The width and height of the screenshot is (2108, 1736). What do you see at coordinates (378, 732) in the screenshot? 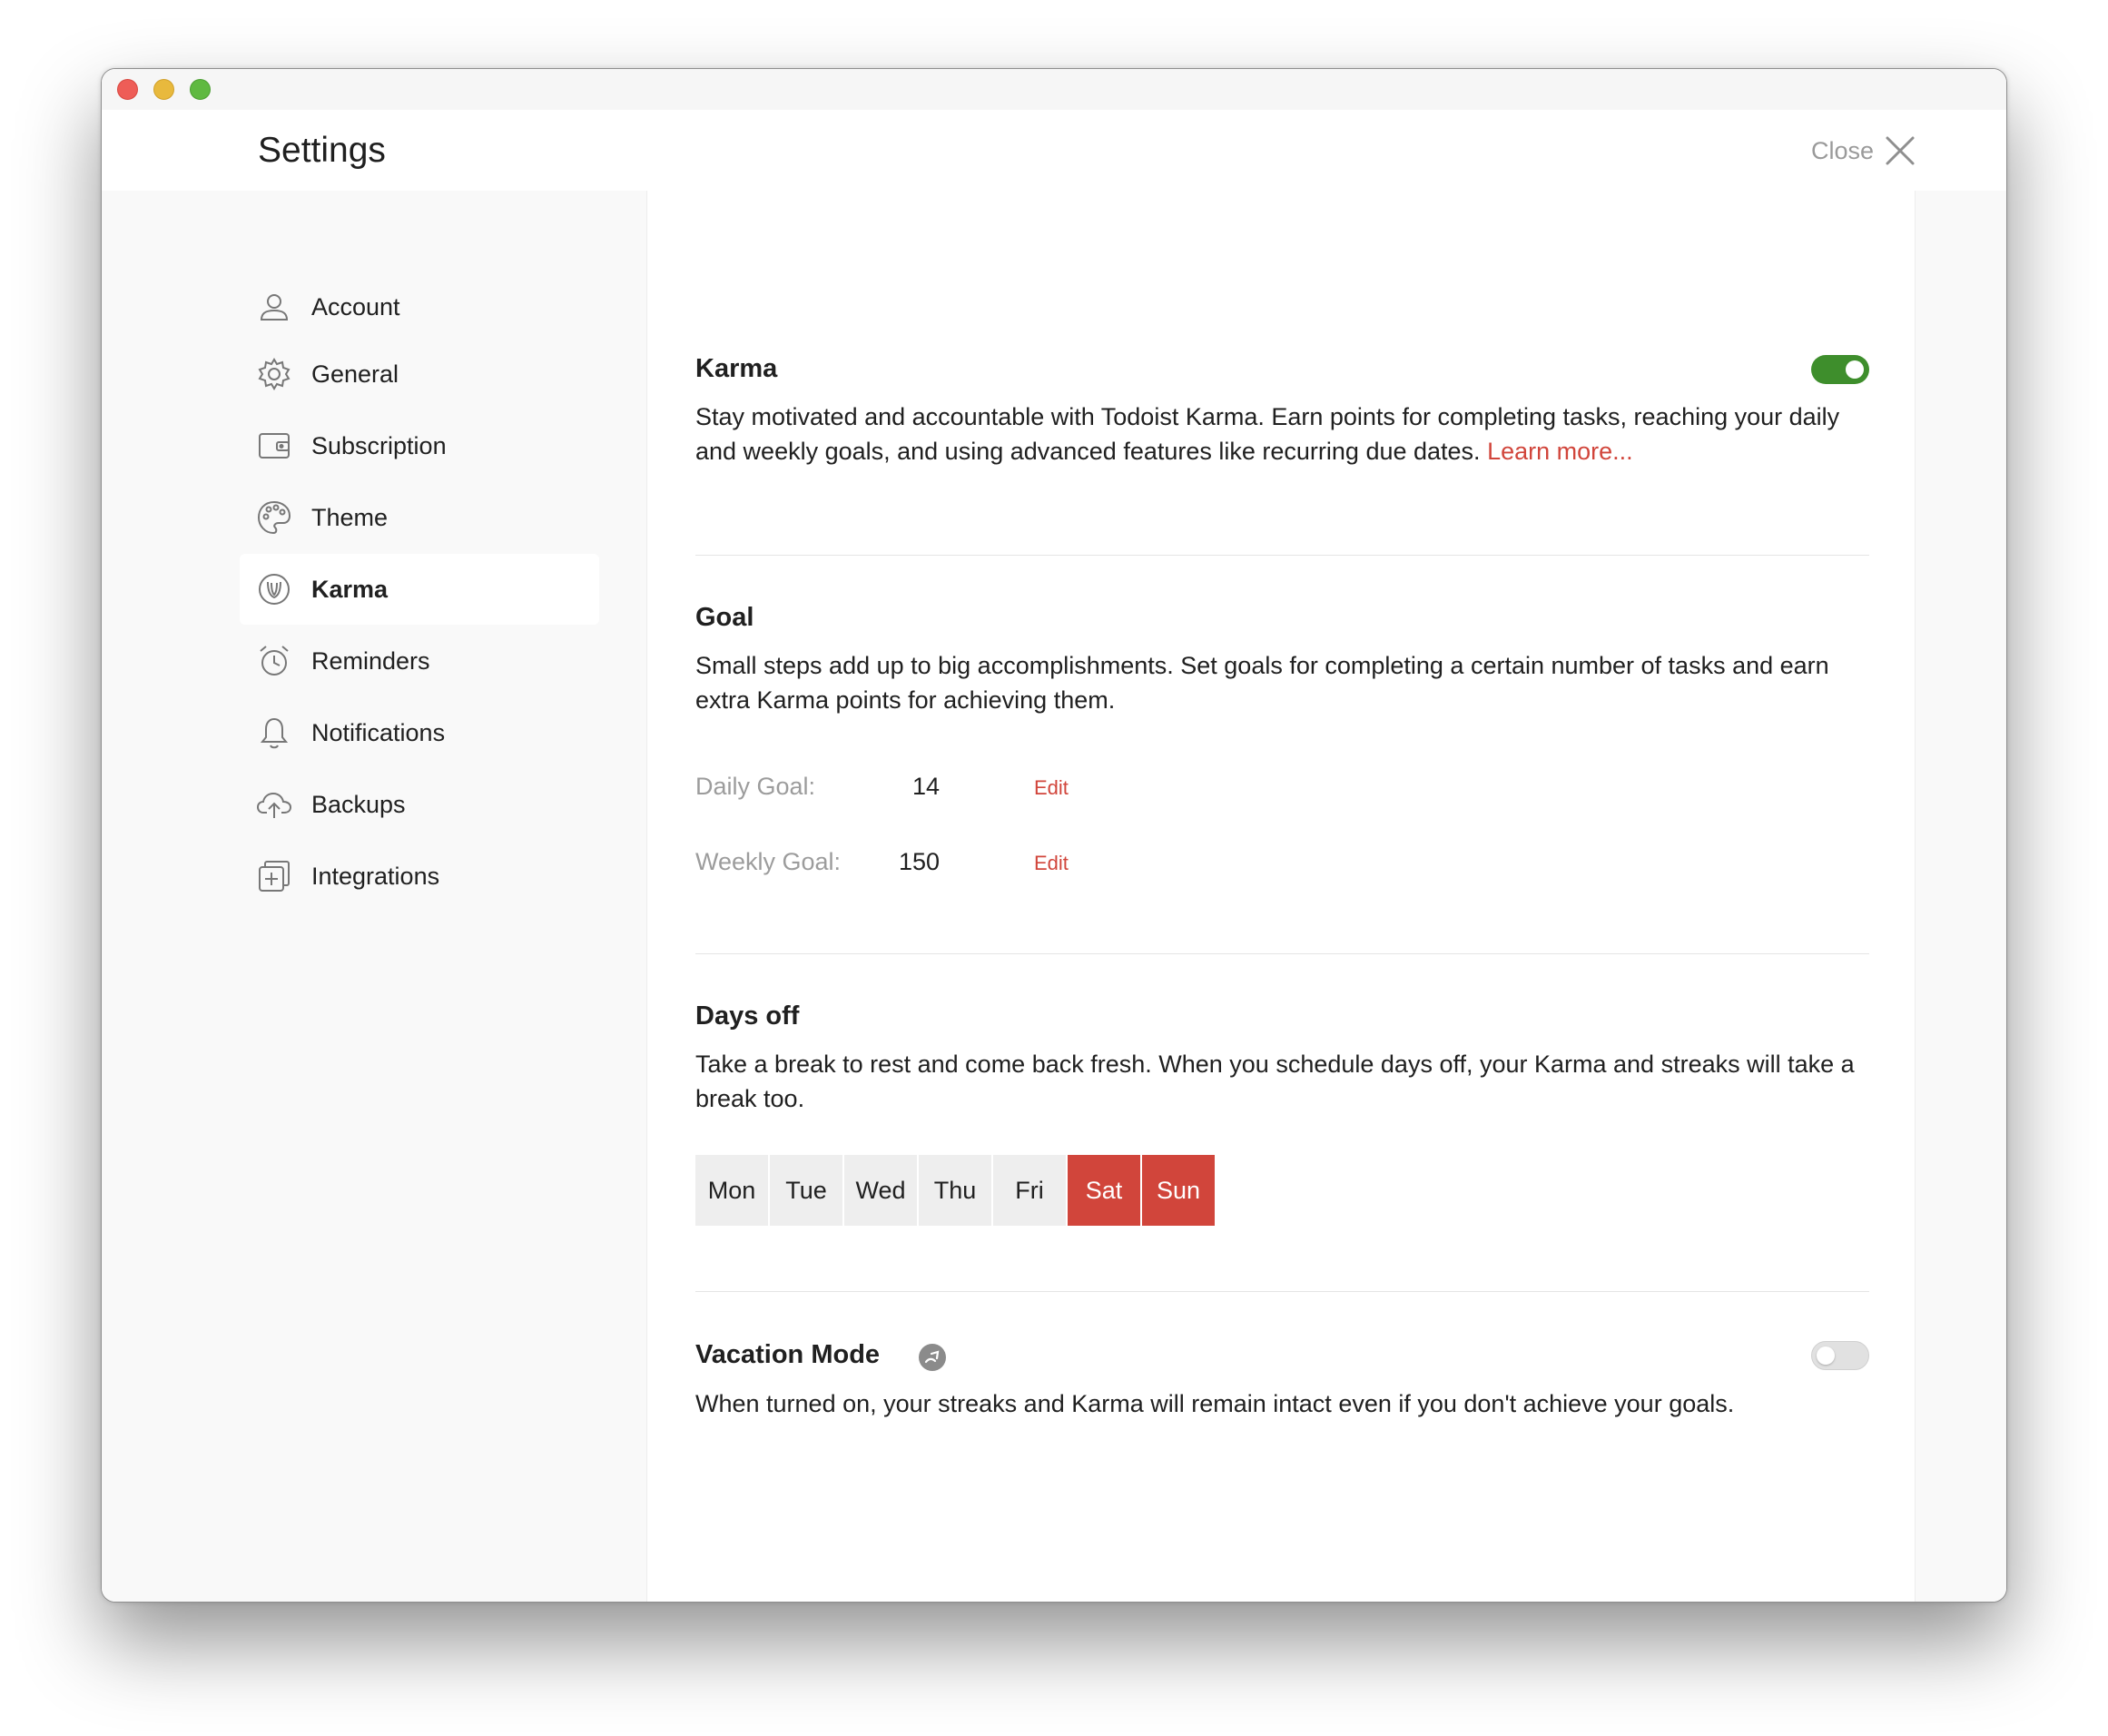
I see `sidebar-item-label: Notifications` at bounding box center [378, 732].